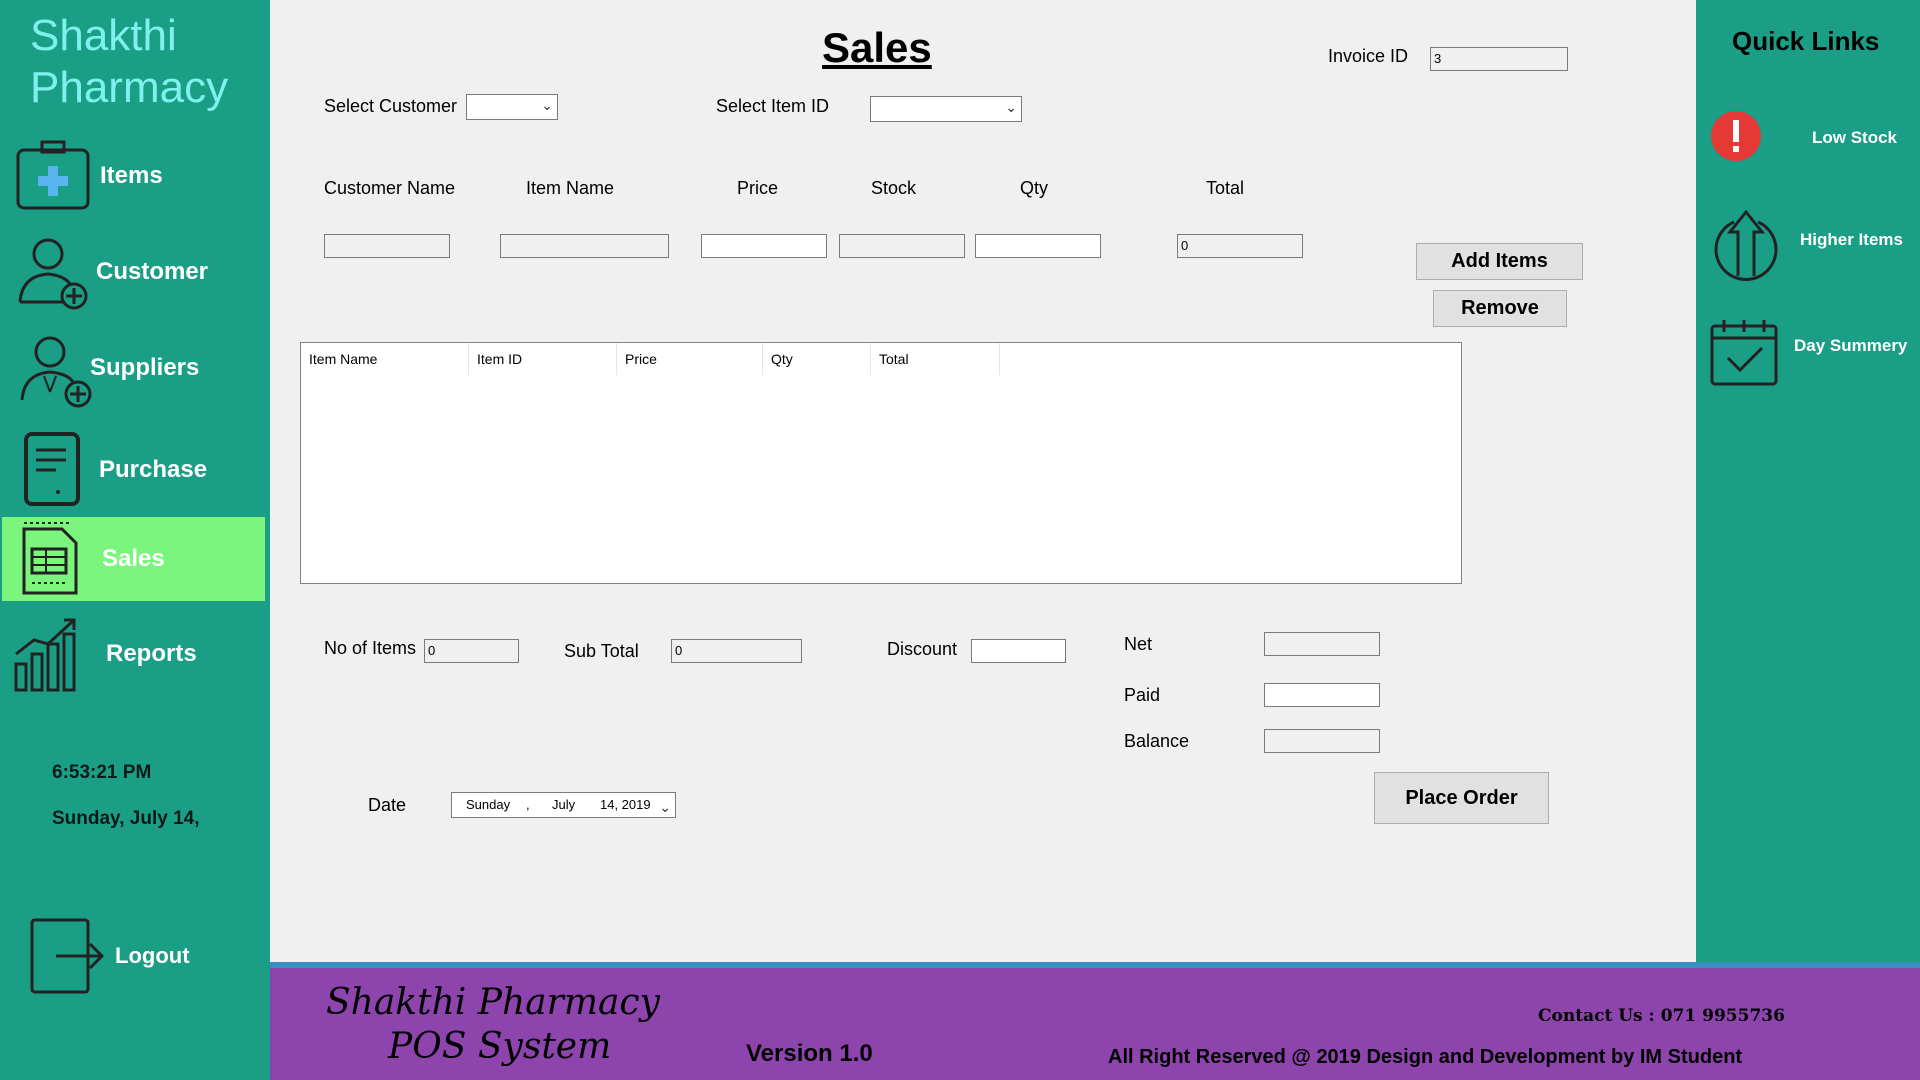 This screenshot has width=1920, height=1080. Describe the element at coordinates (1808, 138) in the screenshot. I see `quick-link-low-stock: Low Stock` at that location.